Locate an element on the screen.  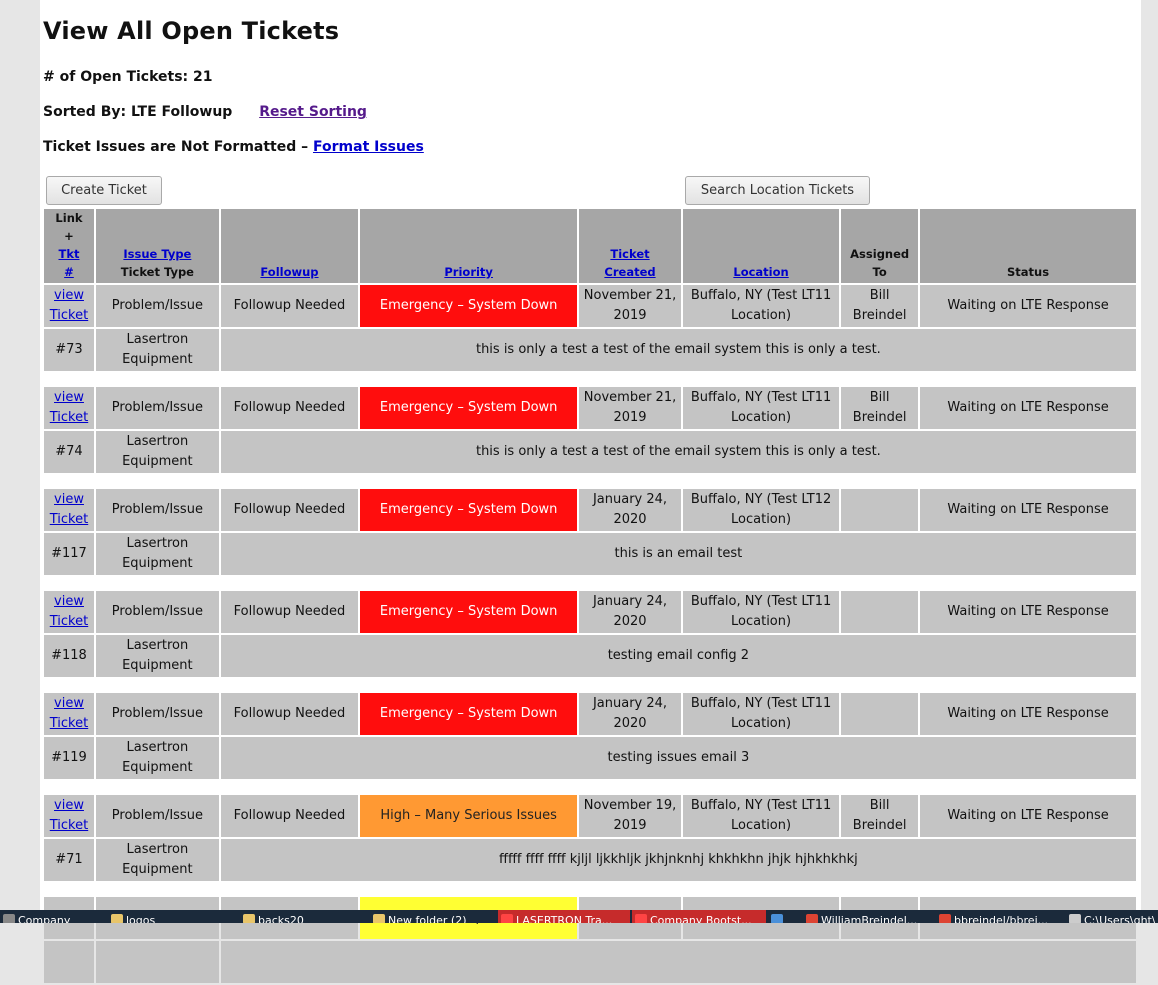
header-ticket-type: Ticket Type is located at coordinates (157, 272).